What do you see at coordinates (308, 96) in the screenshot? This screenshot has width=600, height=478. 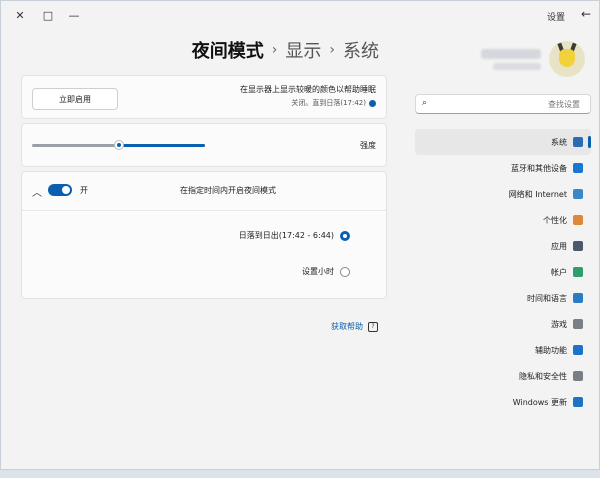 I see `night-light-info: 在显示器上显示较暖的颜色以帮助睡眠 关闭。直到日落(17:42)` at bounding box center [308, 96].